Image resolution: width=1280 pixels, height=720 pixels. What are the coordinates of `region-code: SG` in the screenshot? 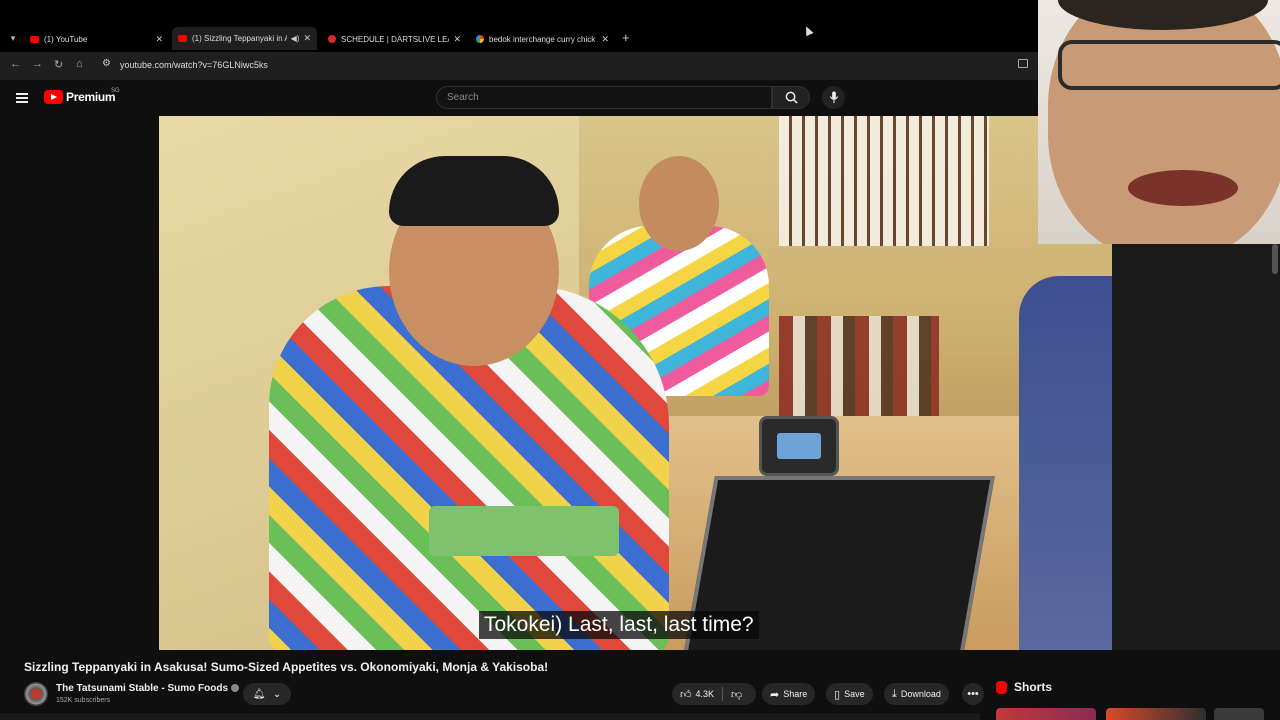 It's located at (115, 91).